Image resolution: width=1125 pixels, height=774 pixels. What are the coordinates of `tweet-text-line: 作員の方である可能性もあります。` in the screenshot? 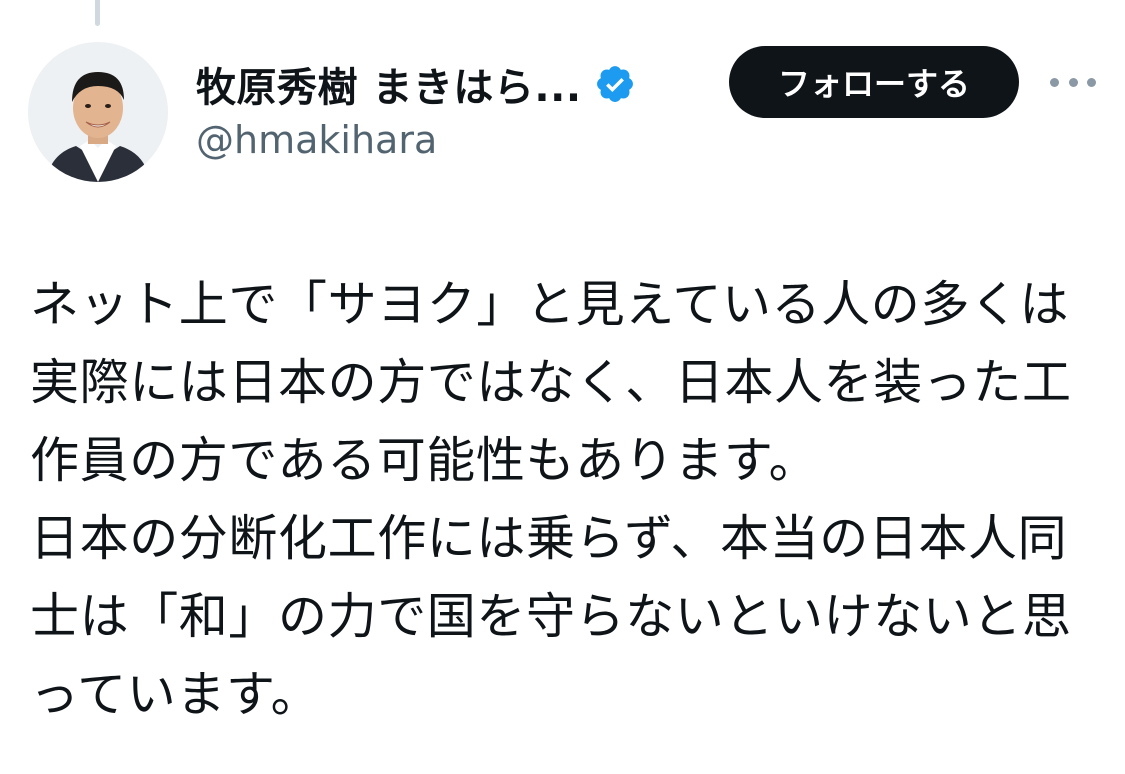 It's located at (424, 460).